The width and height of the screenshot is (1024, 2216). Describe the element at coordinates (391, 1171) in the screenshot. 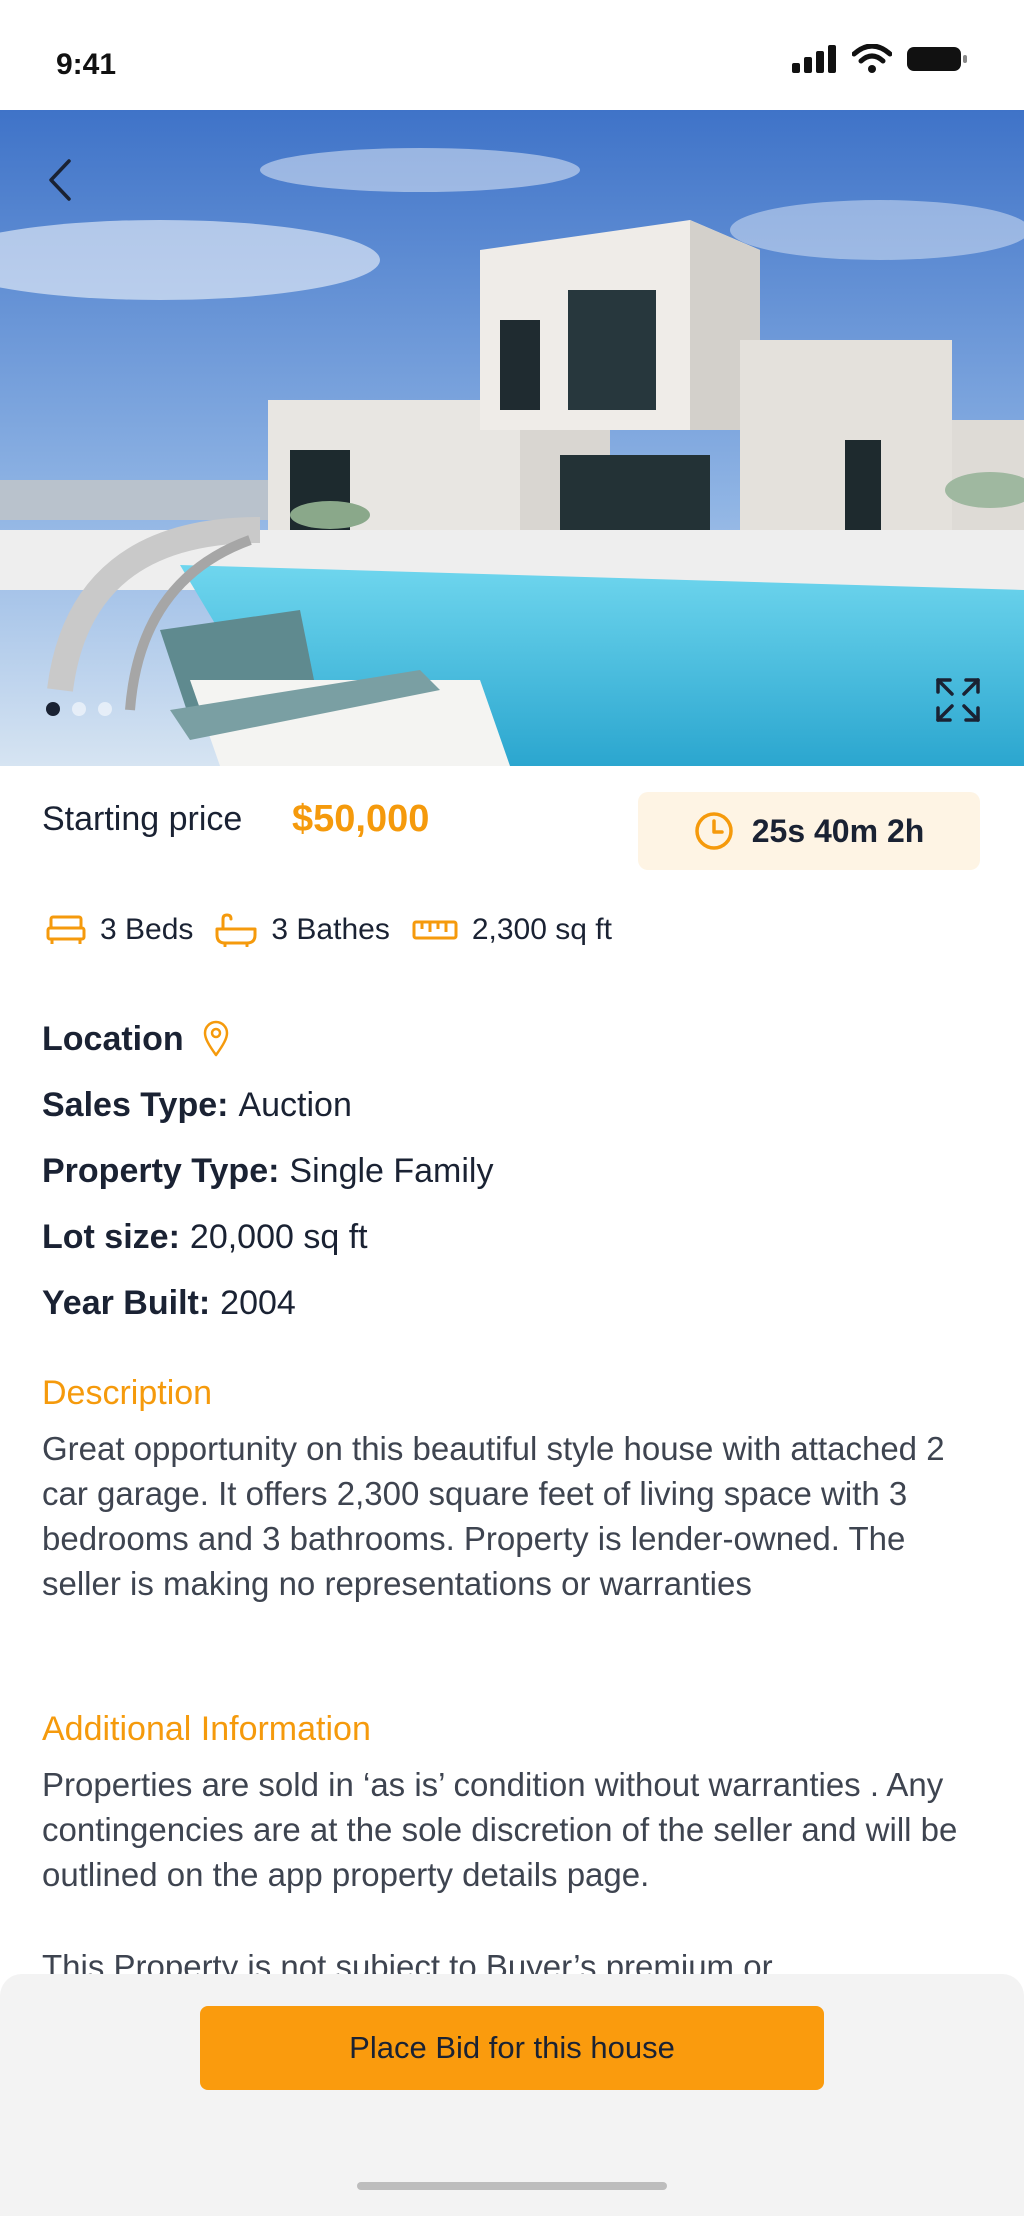

I see `property-type-value: Single Family` at that location.